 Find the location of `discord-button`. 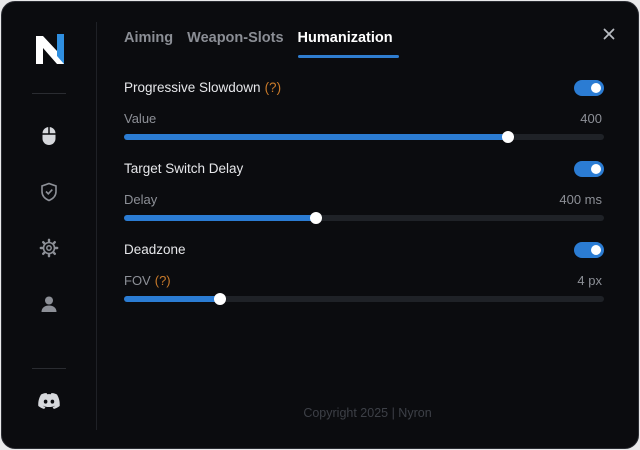

discord-button is located at coordinates (49, 401).